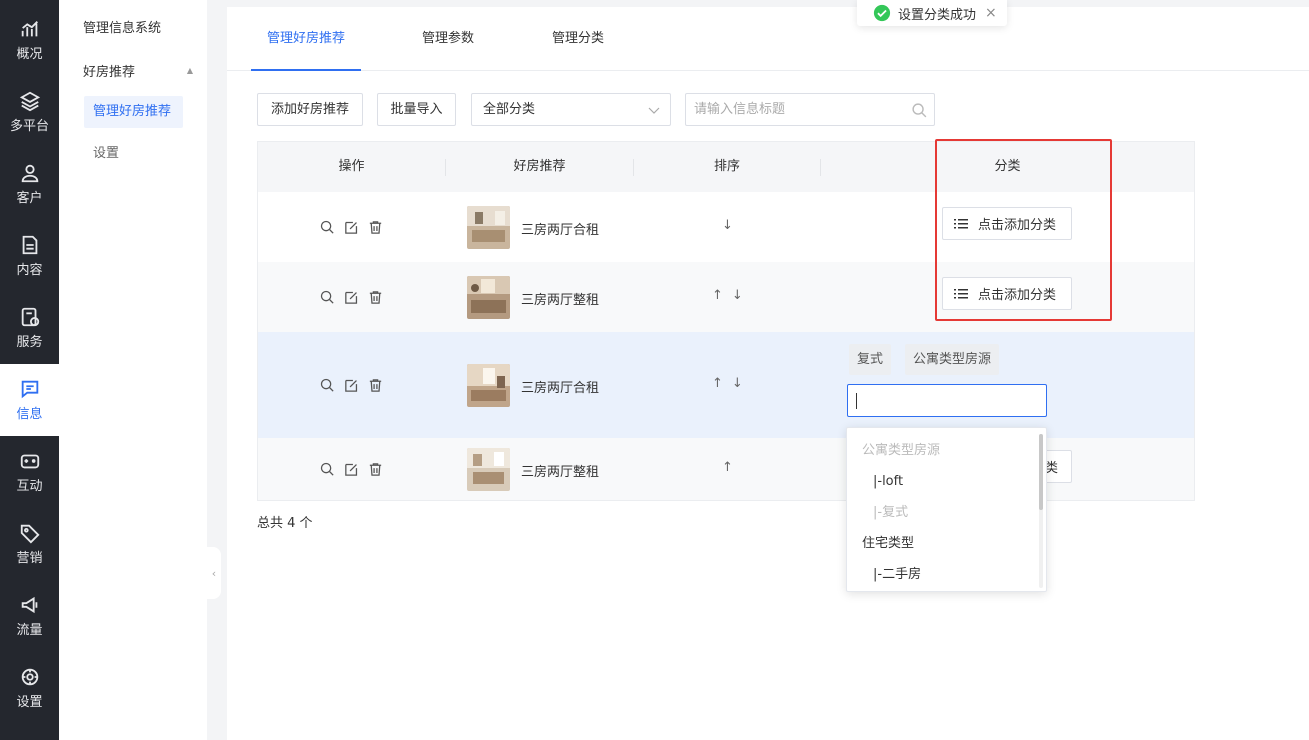  Describe the element at coordinates (560, 300) in the screenshot. I see `listing-title: 三房两厅整租` at that location.